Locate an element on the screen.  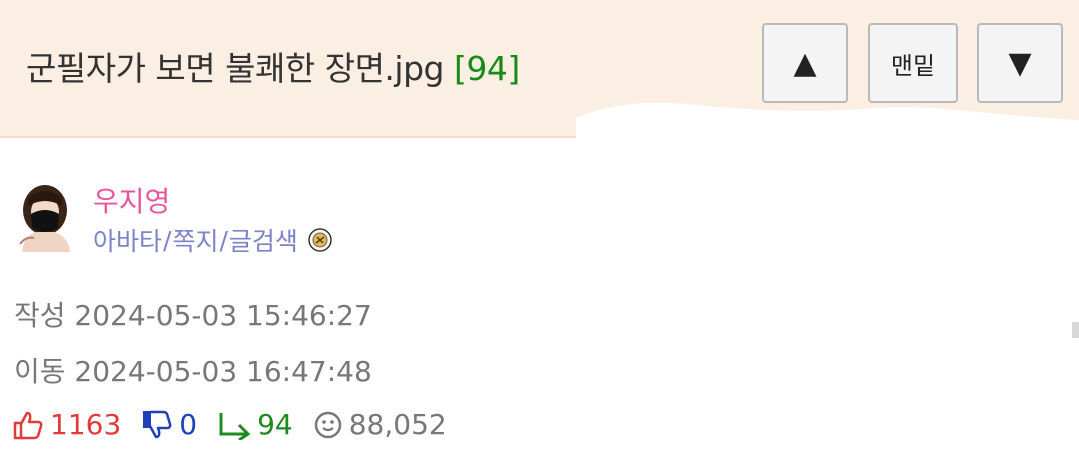
reply-arrow-icon is located at coordinates (235, 426).